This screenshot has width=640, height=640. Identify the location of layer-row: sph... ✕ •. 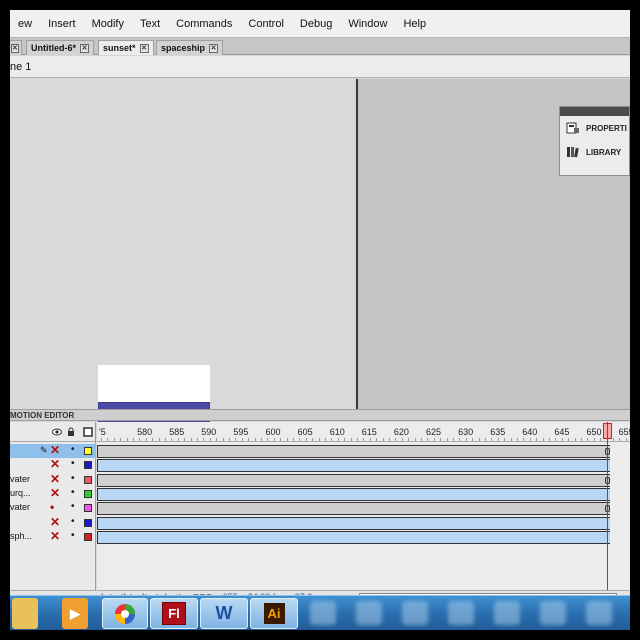
(53, 537).